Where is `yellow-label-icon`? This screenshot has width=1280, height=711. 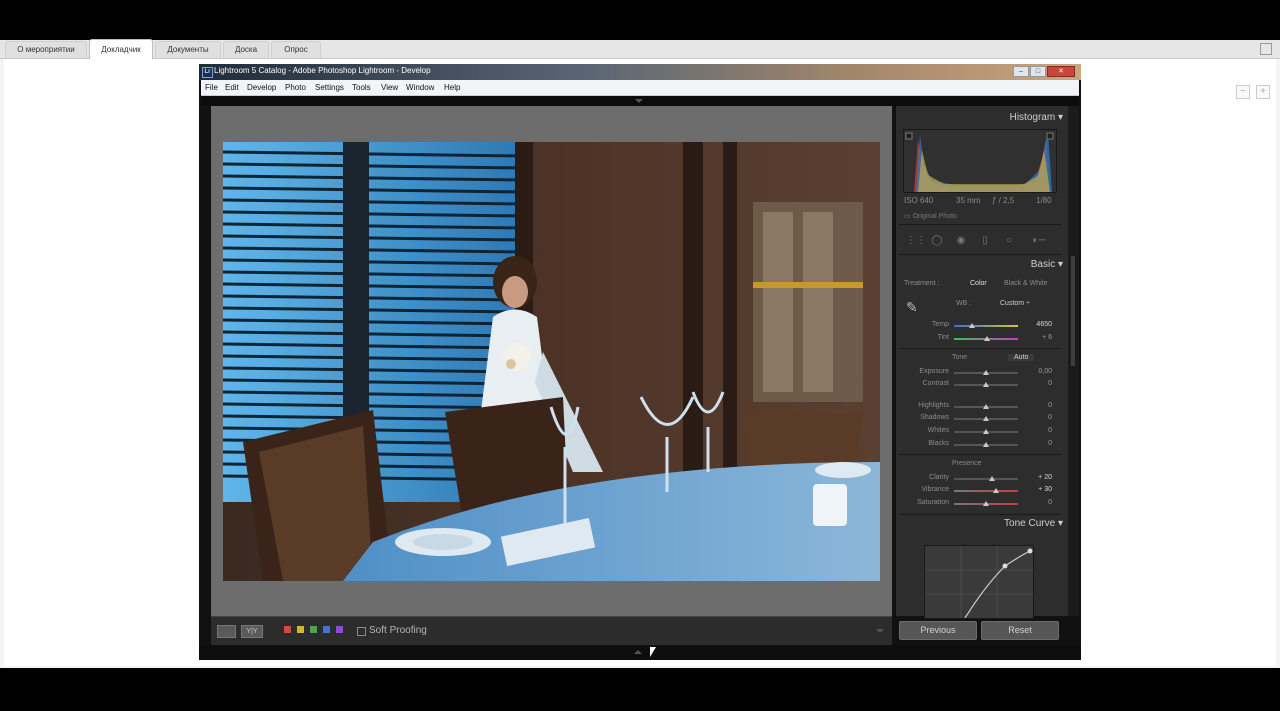
yellow-label-icon is located at coordinates (300, 629).